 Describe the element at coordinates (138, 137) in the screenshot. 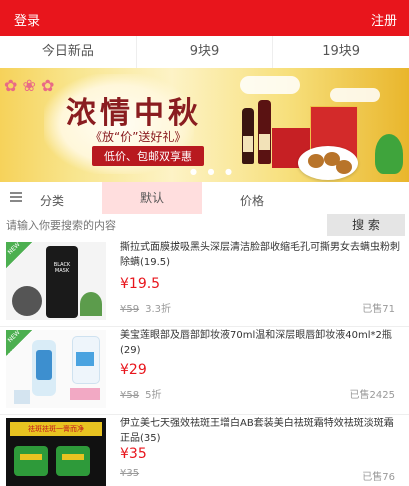

I see `banner-subtitle: 《放“价”送好礼》` at that location.